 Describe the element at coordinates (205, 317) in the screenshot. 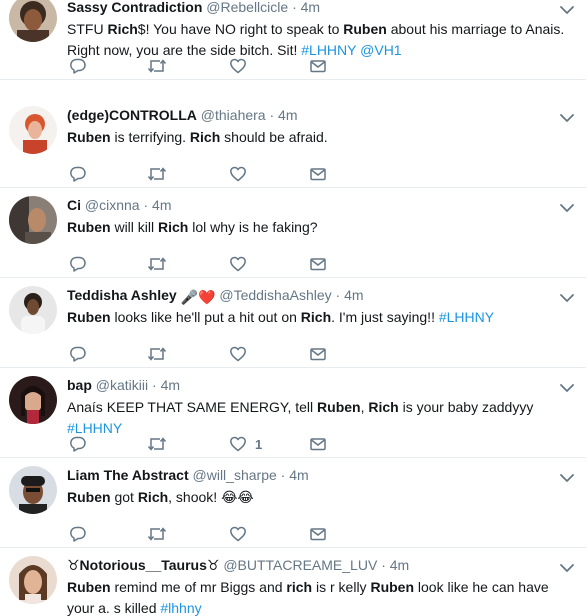

I see `text-segment: looks like he'll put a hit out on` at that location.